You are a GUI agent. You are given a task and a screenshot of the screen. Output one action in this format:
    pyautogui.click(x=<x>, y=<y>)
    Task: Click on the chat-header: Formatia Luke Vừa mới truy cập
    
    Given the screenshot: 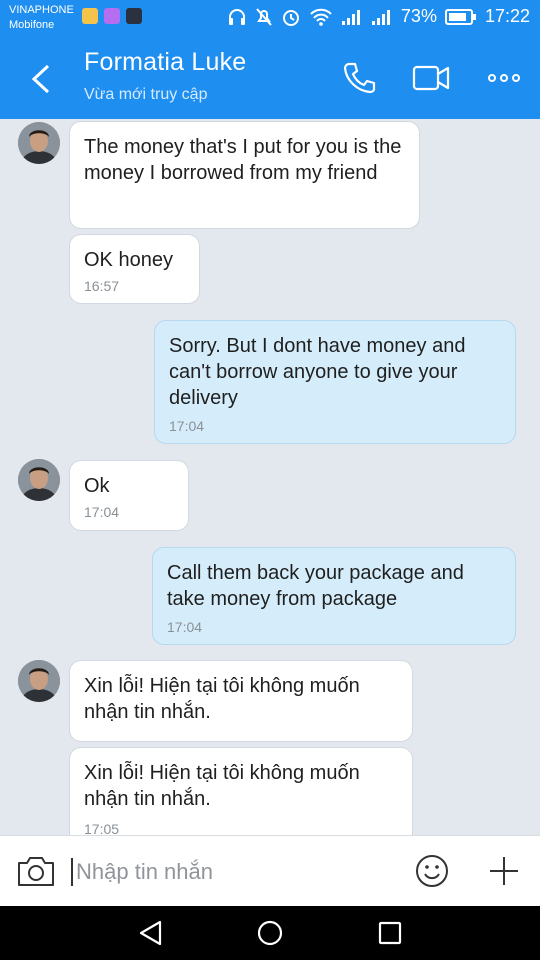 What is the action you would take?
    pyautogui.click(x=270, y=78)
    